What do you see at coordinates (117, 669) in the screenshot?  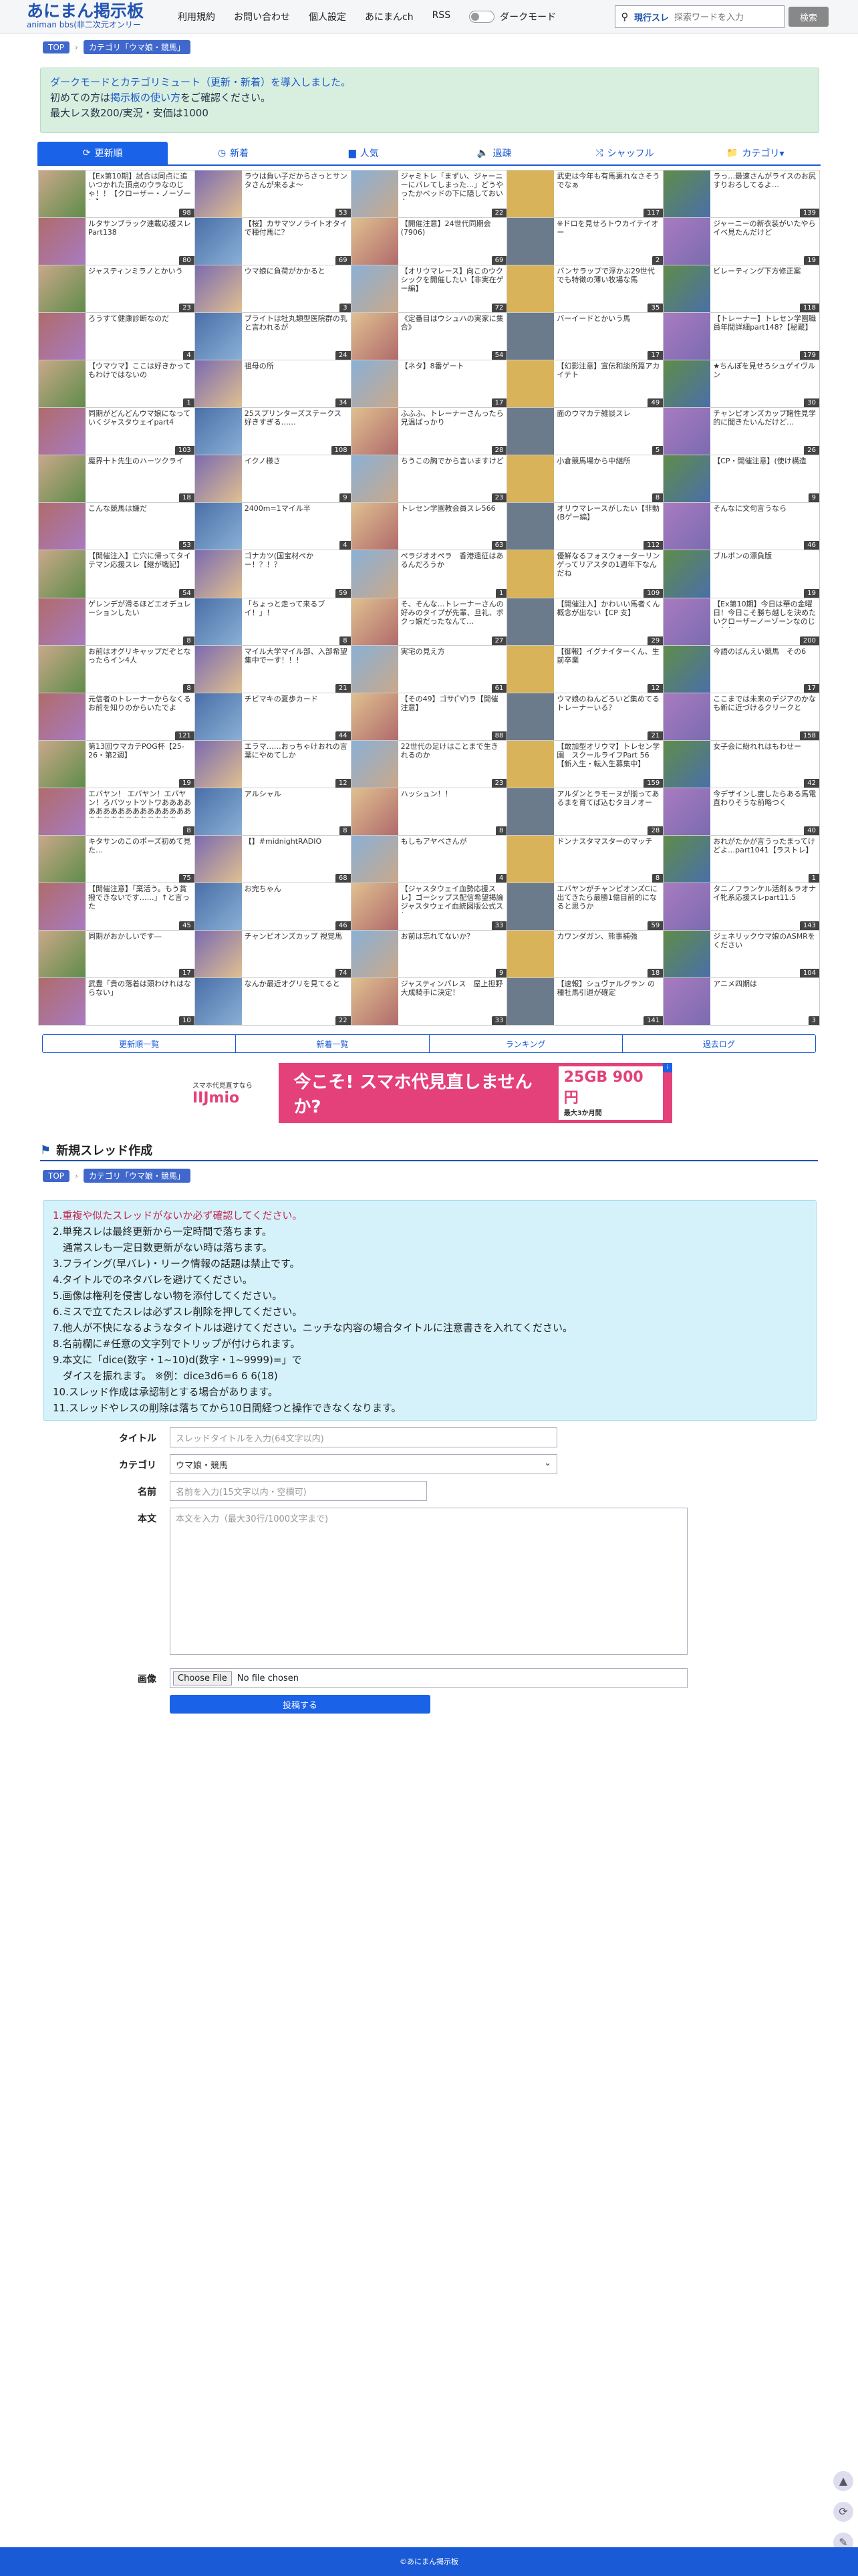 I see `thread-item: お前はオグリキャップだぞとなったらイン4人 8` at bounding box center [117, 669].